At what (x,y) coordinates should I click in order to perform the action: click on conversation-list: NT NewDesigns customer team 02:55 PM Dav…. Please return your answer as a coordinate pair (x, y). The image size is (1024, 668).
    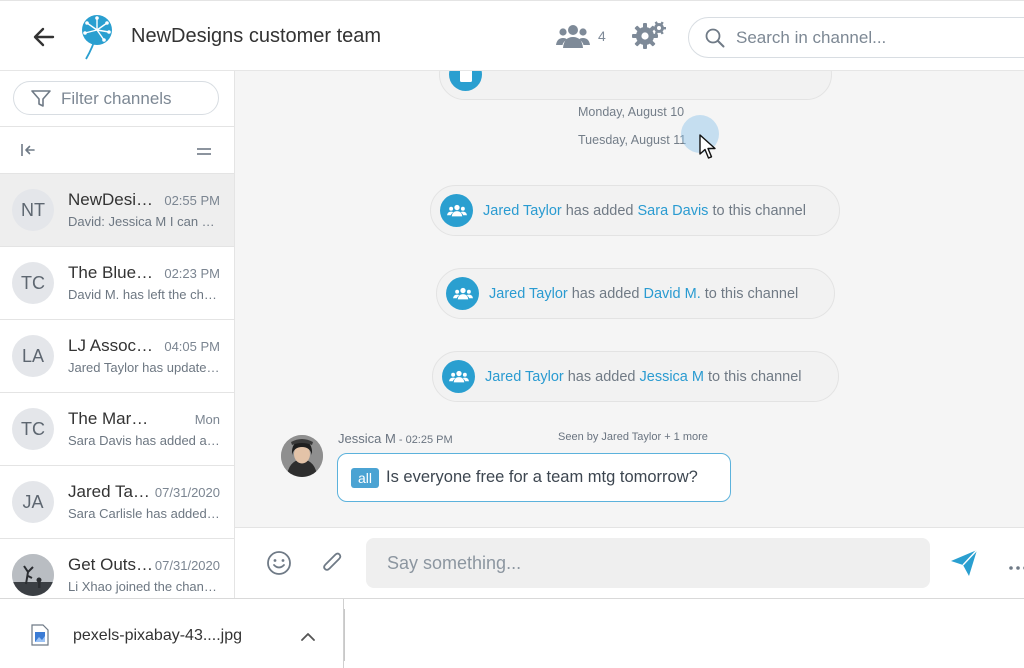
    Looking at the image, I should click on (117, 385).